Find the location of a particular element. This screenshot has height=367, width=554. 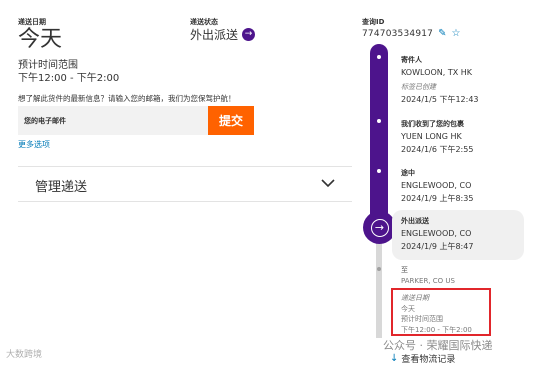

tracking-number: 774703534917 is located at coordinates (398, 34).